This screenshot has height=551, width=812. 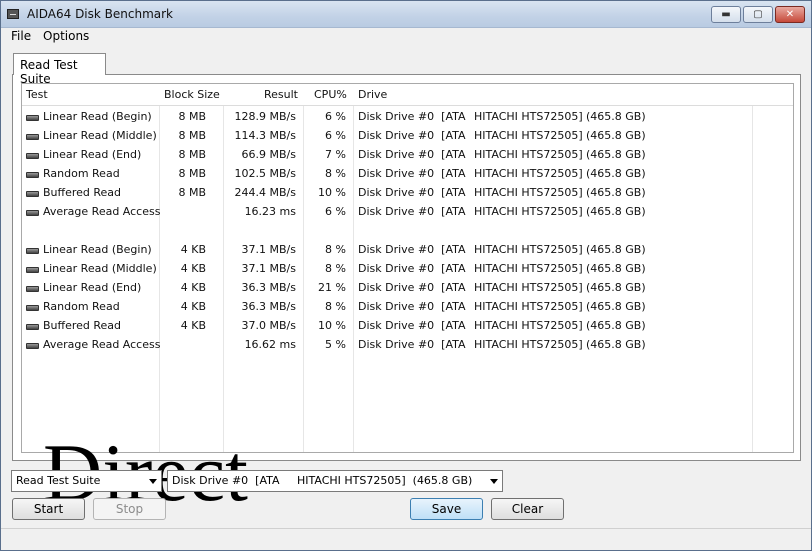 What do you see at coordinates (37, 94) in the screenshot?
I see `header-test: Test` at bounding box center [37, 94].